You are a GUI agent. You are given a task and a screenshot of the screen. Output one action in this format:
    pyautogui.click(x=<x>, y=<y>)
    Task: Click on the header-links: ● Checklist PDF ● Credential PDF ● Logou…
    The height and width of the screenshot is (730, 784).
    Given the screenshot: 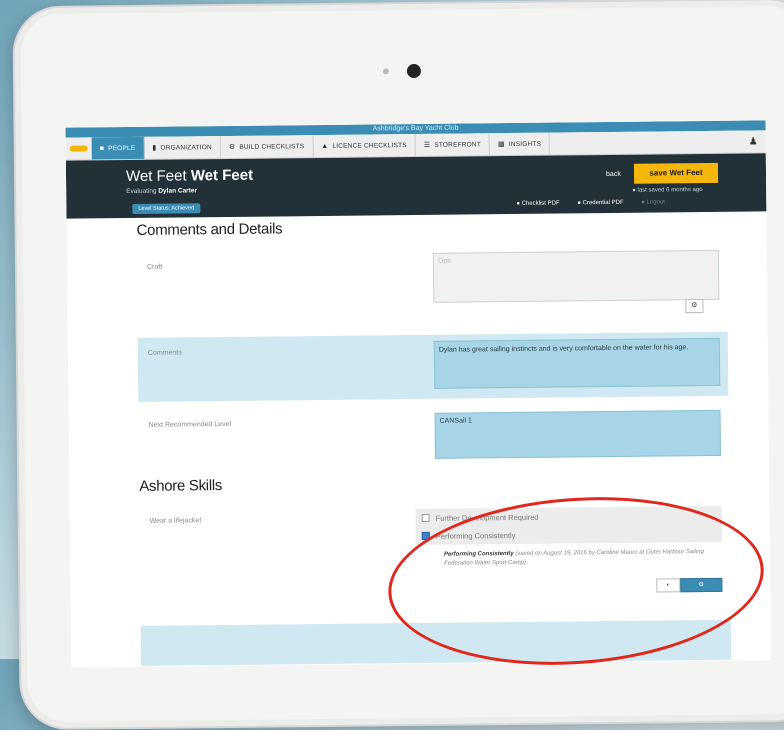 What is the action you would take?
    pyautogui.click(x=598, y=203)
    